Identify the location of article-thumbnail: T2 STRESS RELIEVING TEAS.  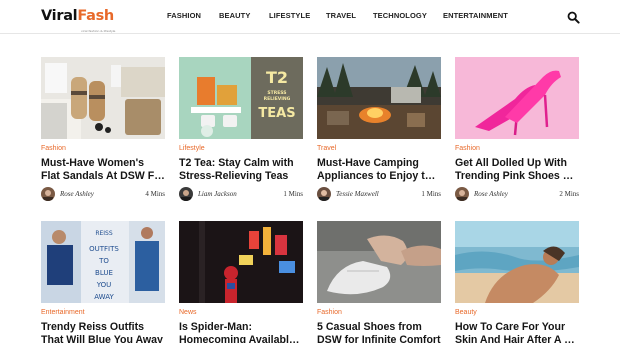
(241, 98).